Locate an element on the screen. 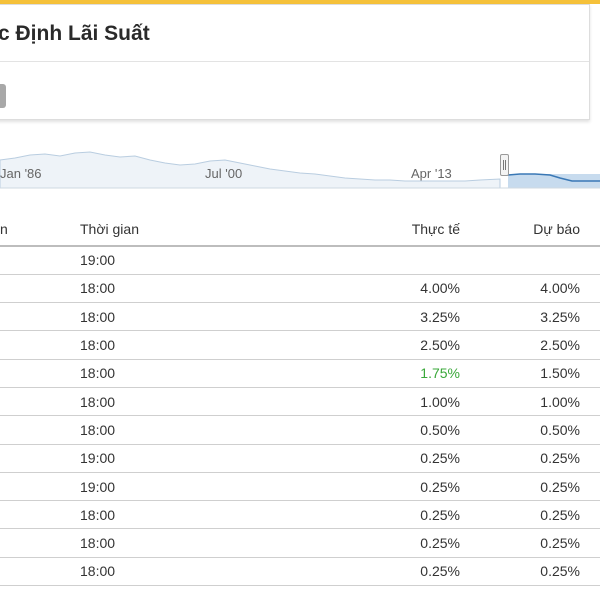  row-actual-cell: 0.50% is located at coordinates (370, 430).